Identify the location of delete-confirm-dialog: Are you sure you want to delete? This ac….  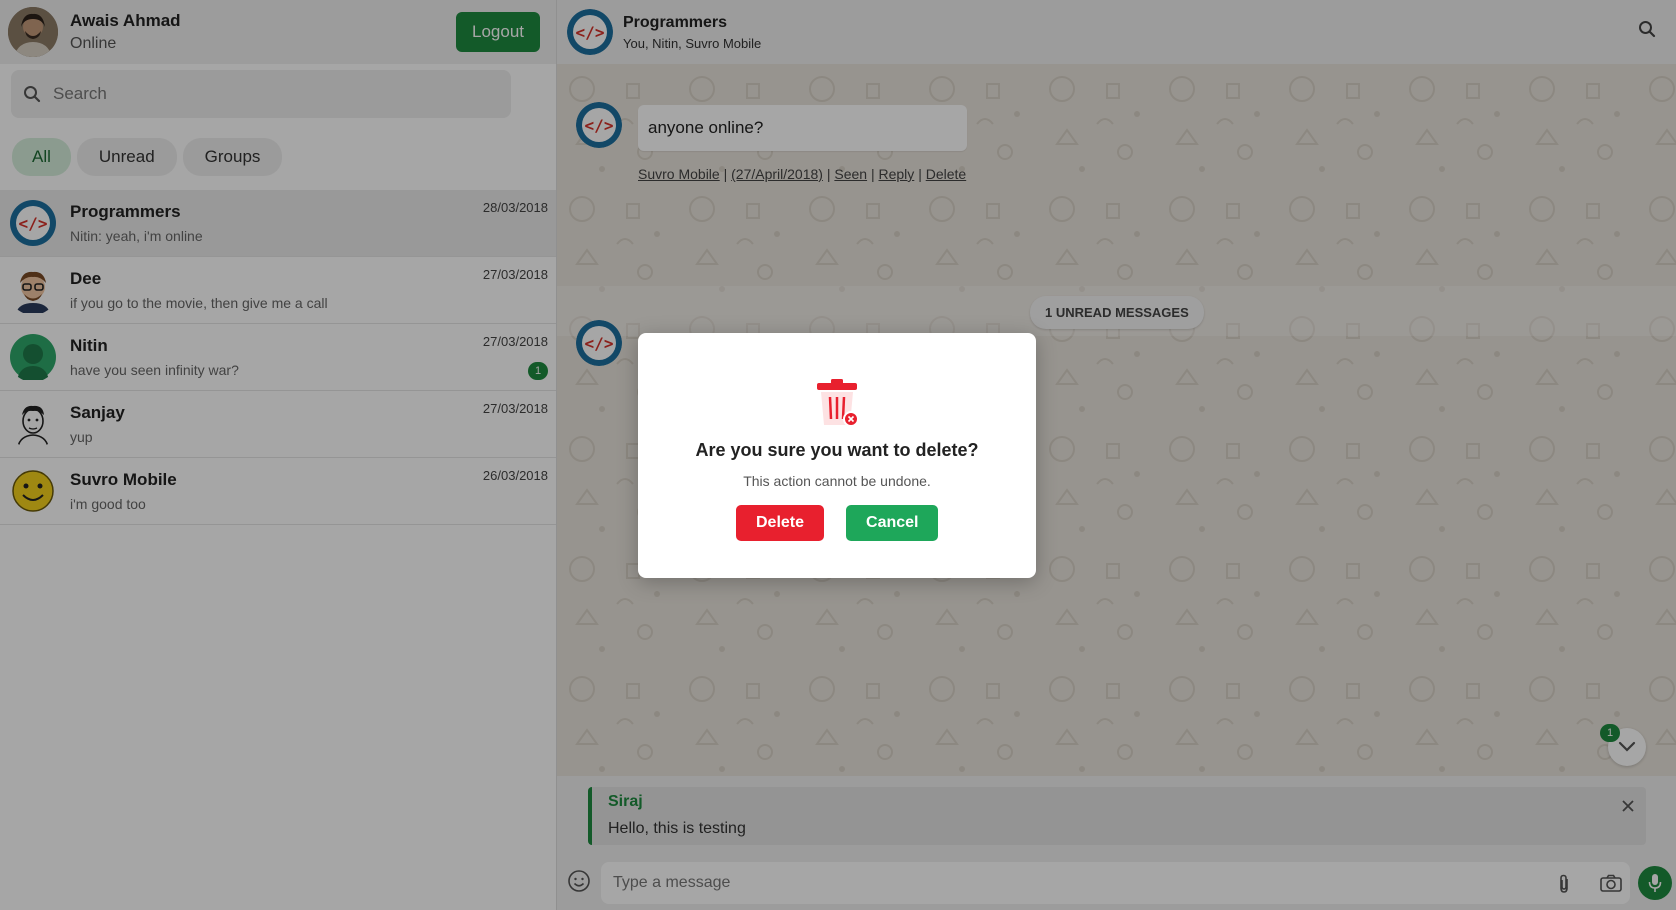
(837, 455).